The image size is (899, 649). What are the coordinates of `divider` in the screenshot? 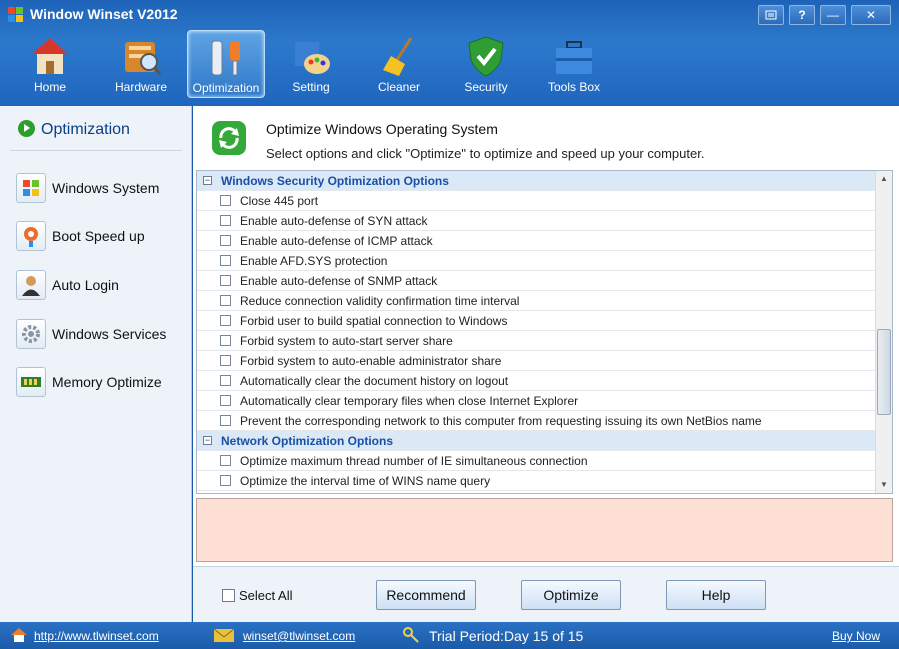 It's located at (96, 150).